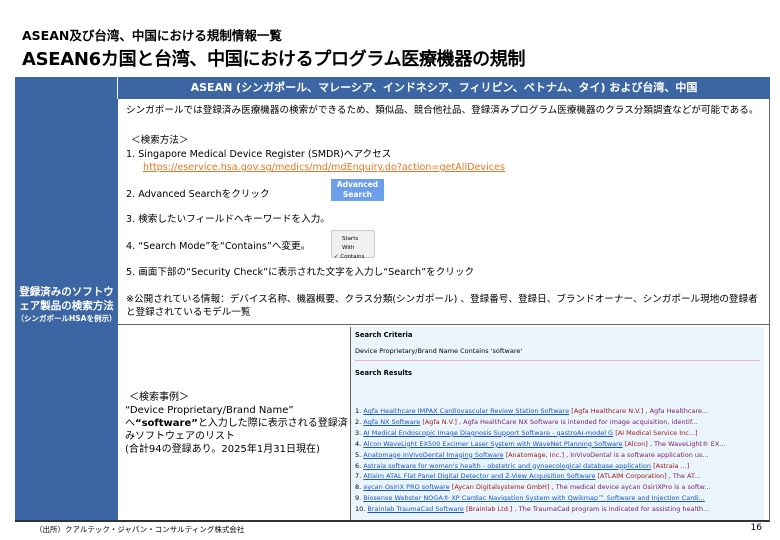  I want to click on result-company: [Agfa Healthcare N.V.], so click(607, 411).